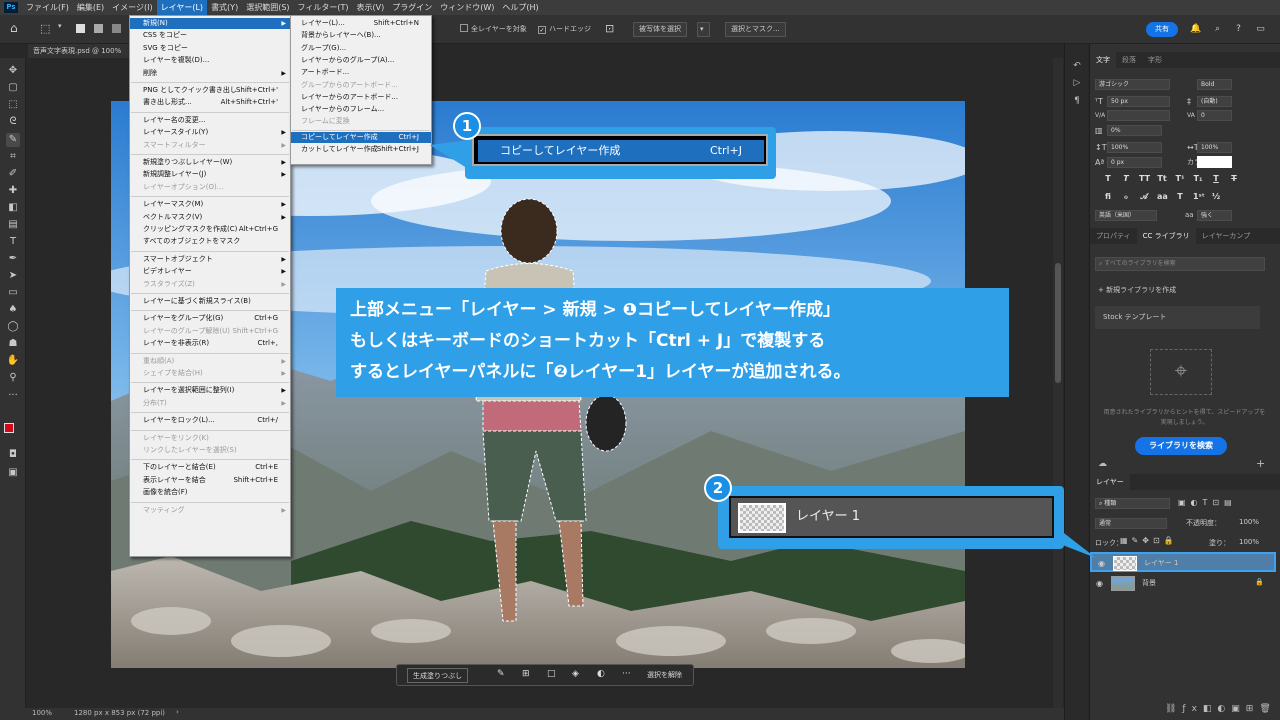 The width and height of the screenshot is (1280, 720). What do you see at coordinates (210, 102) in the screenshot?
I see `layer-menu-item: 書き出し形式... Alt+Shift+Ctrl+'` at bounding box center [210, 102].